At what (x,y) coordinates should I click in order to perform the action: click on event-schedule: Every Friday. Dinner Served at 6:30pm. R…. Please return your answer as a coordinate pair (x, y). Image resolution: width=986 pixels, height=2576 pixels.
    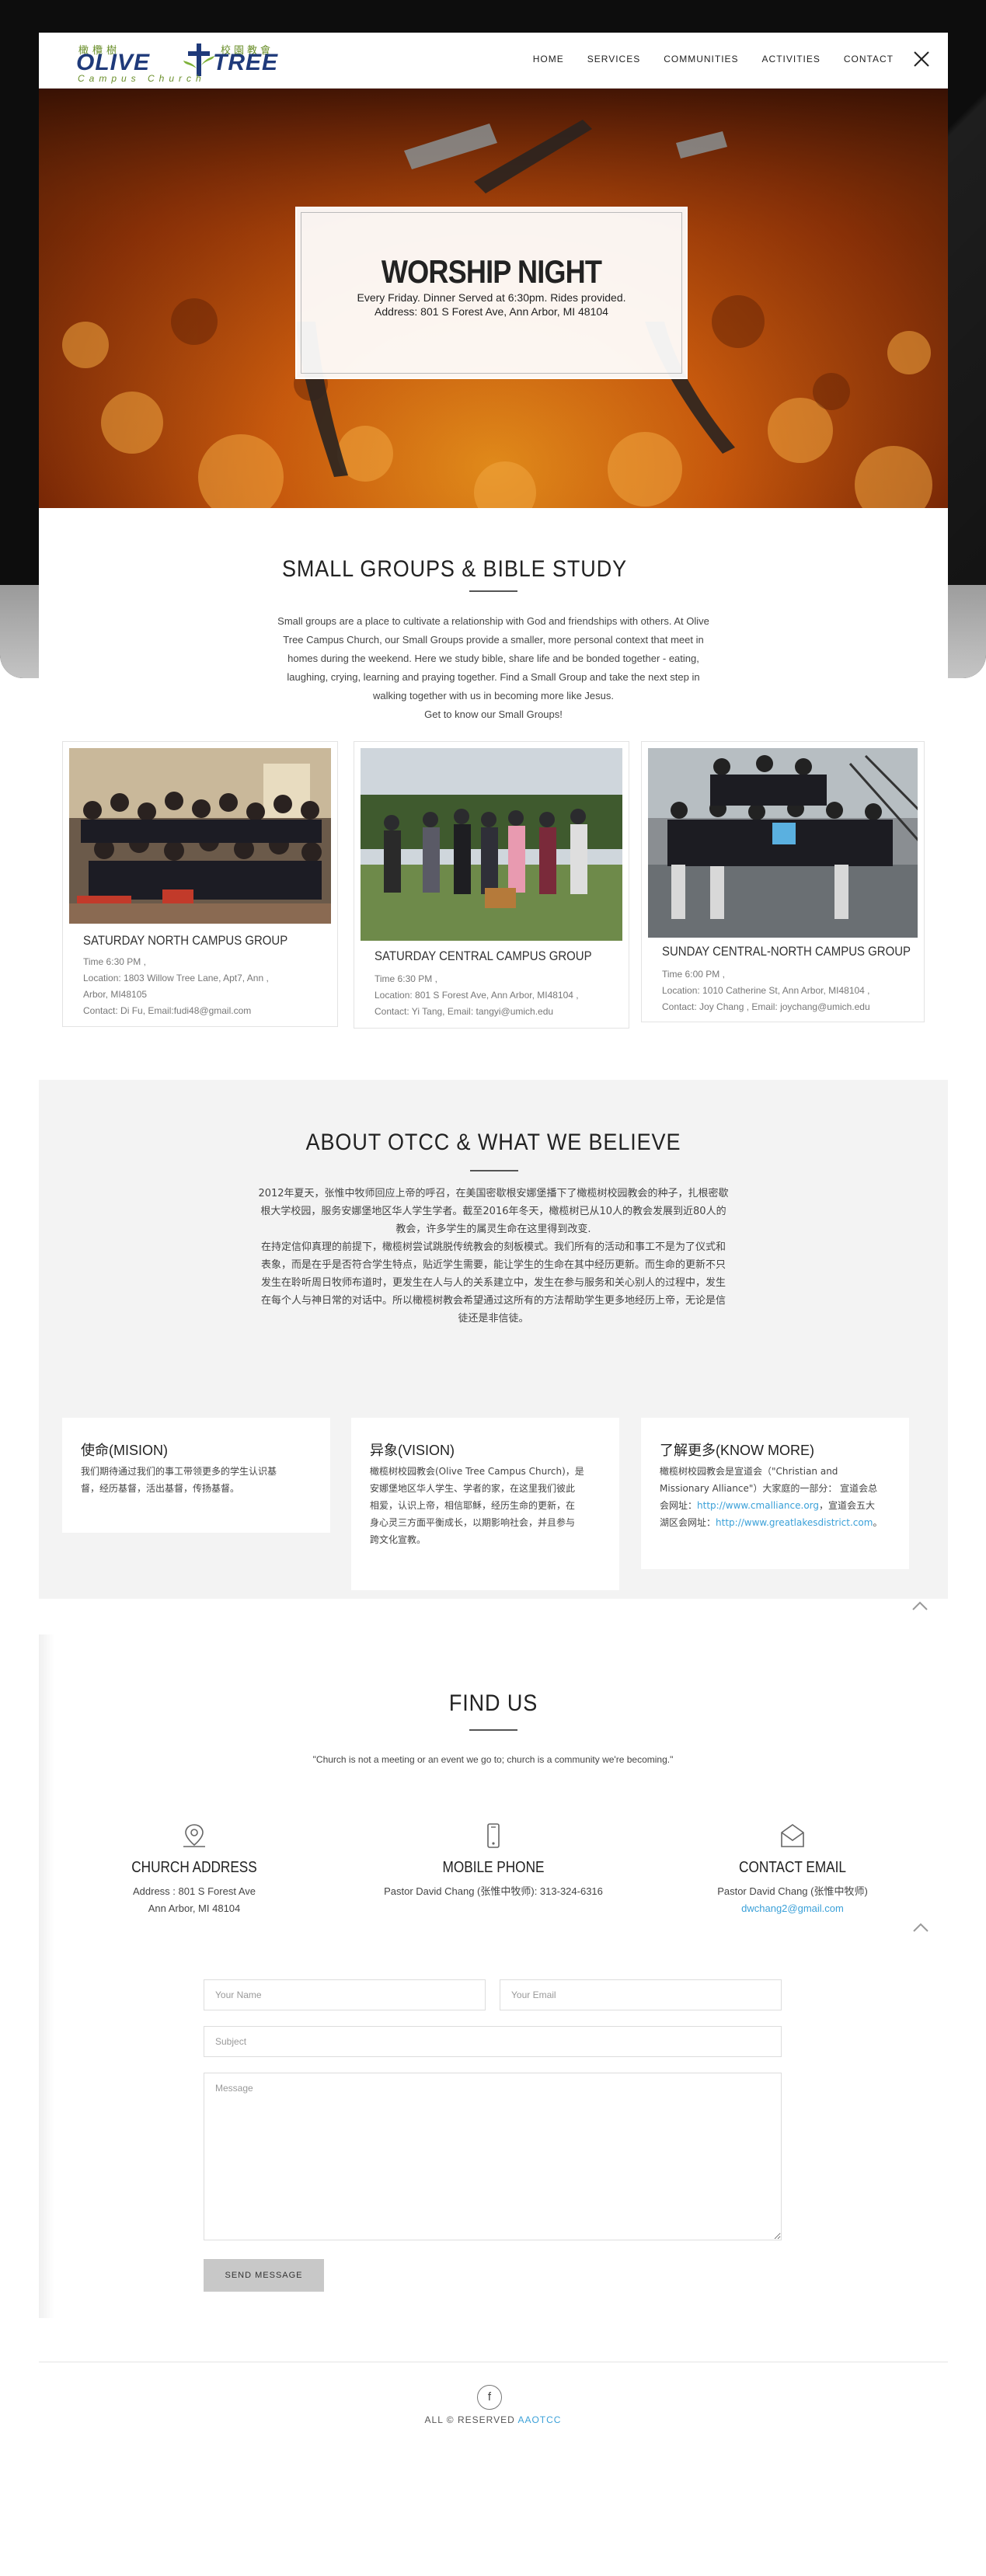
    Looking at the image, I should click on (491, 297).